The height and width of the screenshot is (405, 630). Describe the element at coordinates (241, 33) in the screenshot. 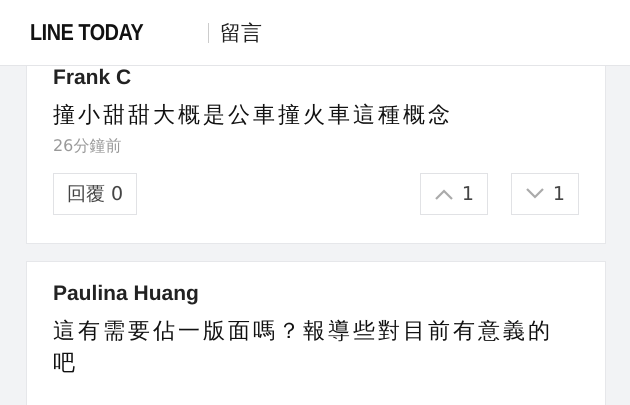

I see `section-title: 留言` at that location.